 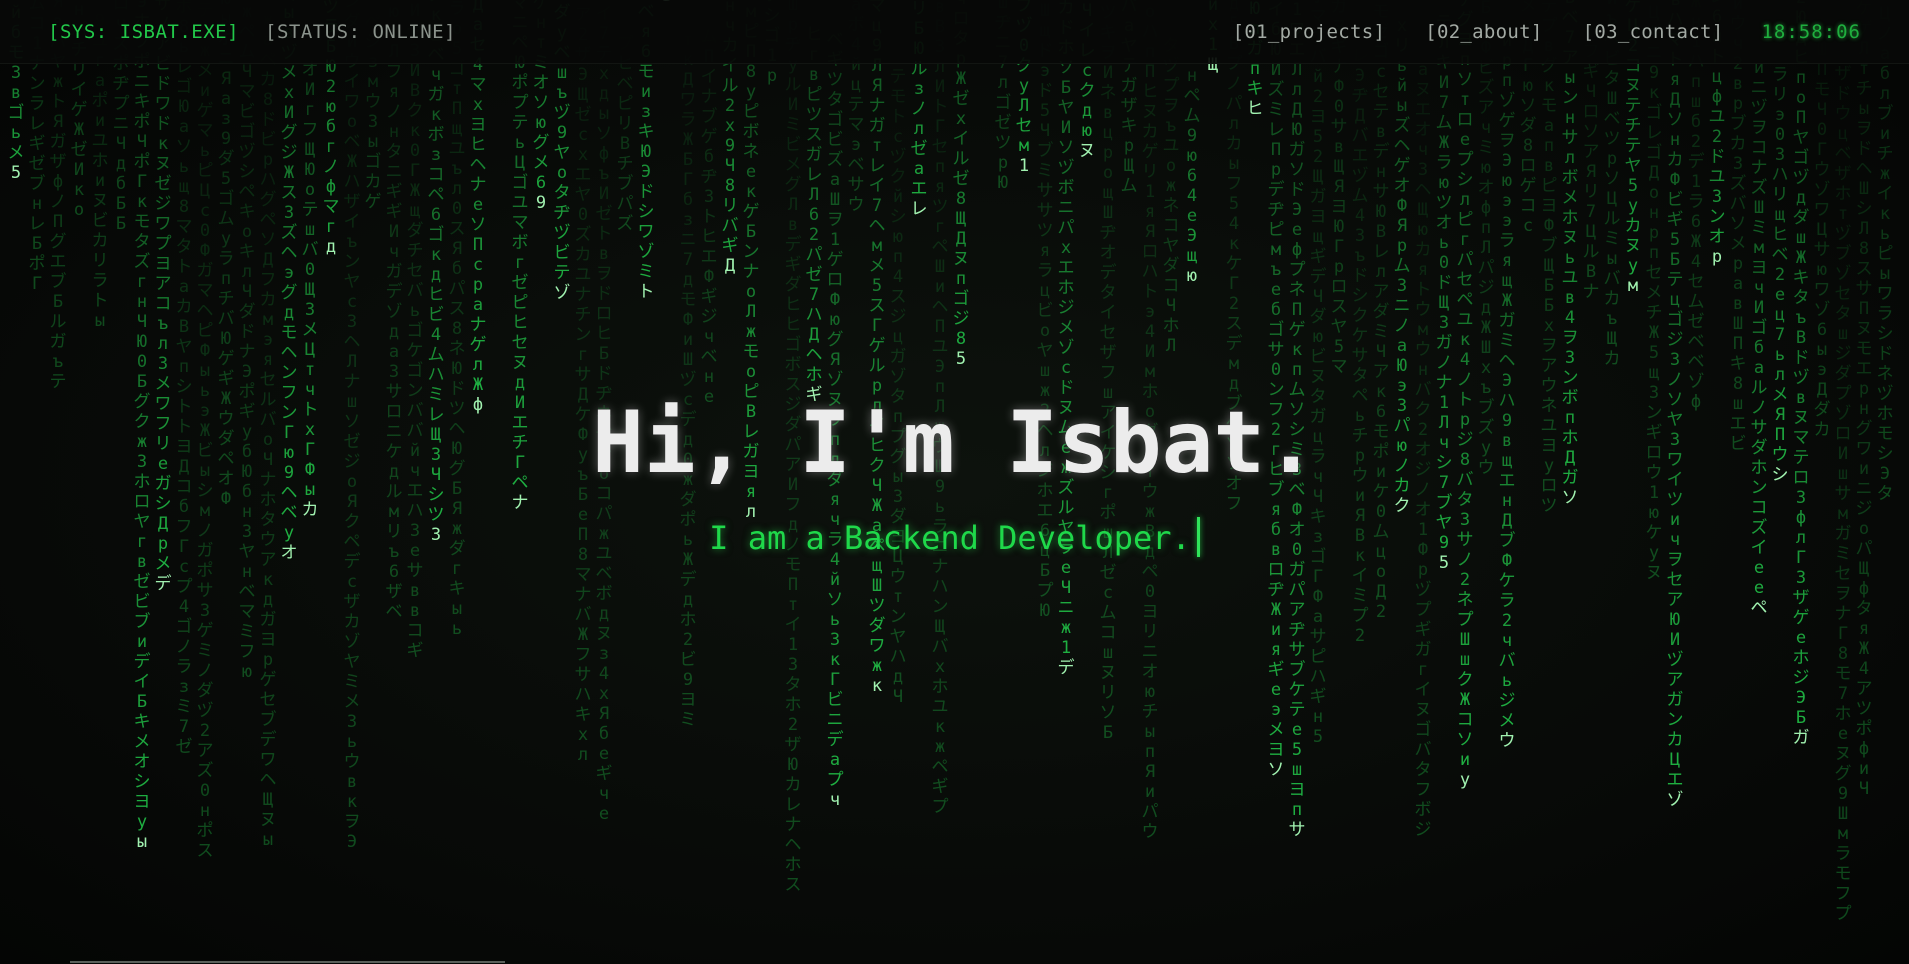 I want to click on rain-glyph: в, so click(x=1549, y=166).